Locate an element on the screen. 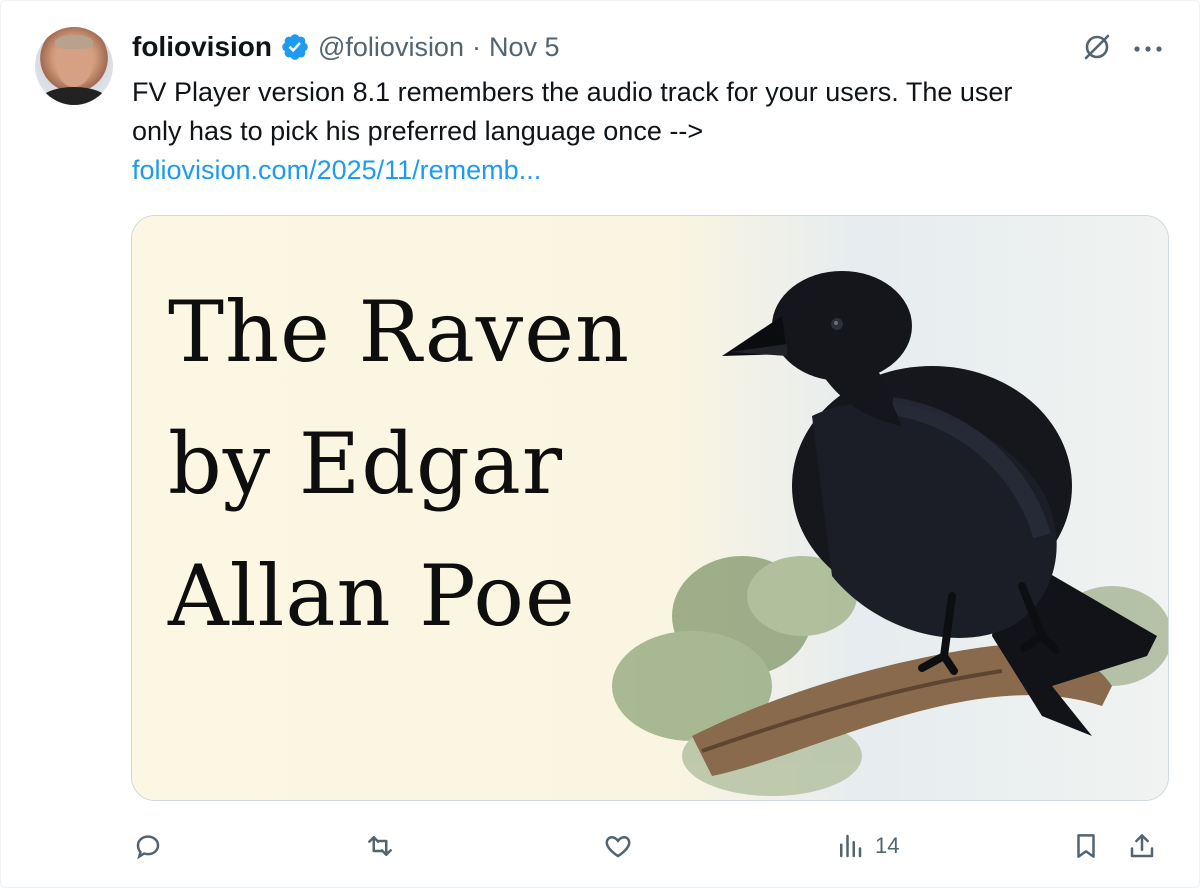  like-button is located at coordinates (618, 846).